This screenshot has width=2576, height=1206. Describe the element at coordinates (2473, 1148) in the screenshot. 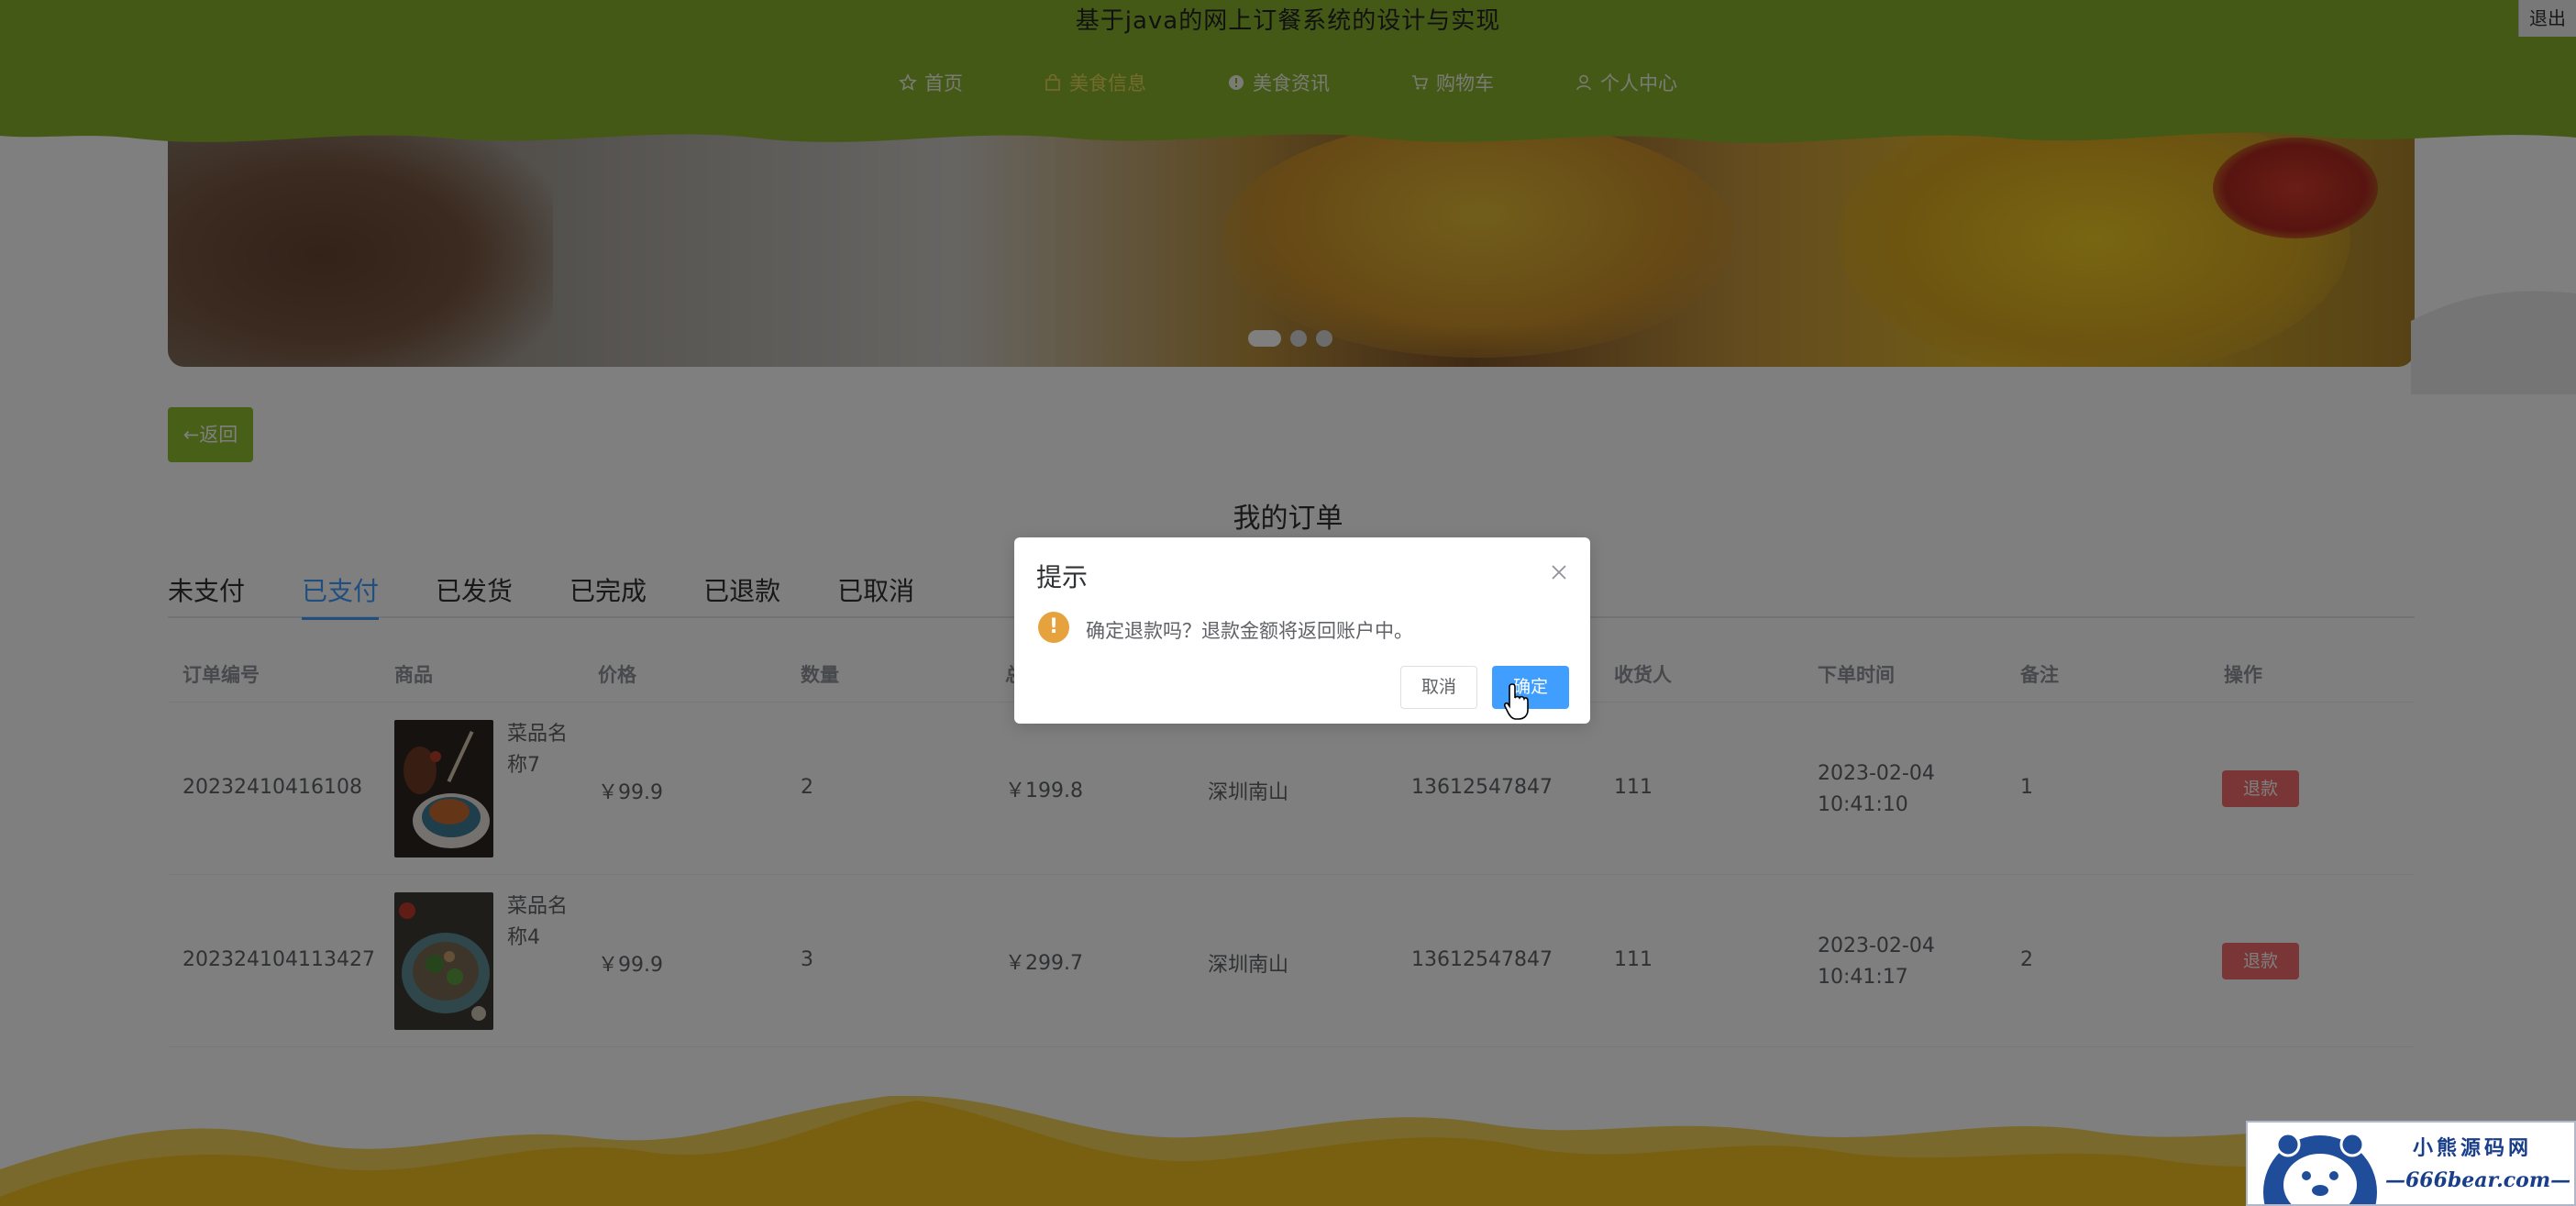

I see `watermark-name: 小熊源码网` at that location.